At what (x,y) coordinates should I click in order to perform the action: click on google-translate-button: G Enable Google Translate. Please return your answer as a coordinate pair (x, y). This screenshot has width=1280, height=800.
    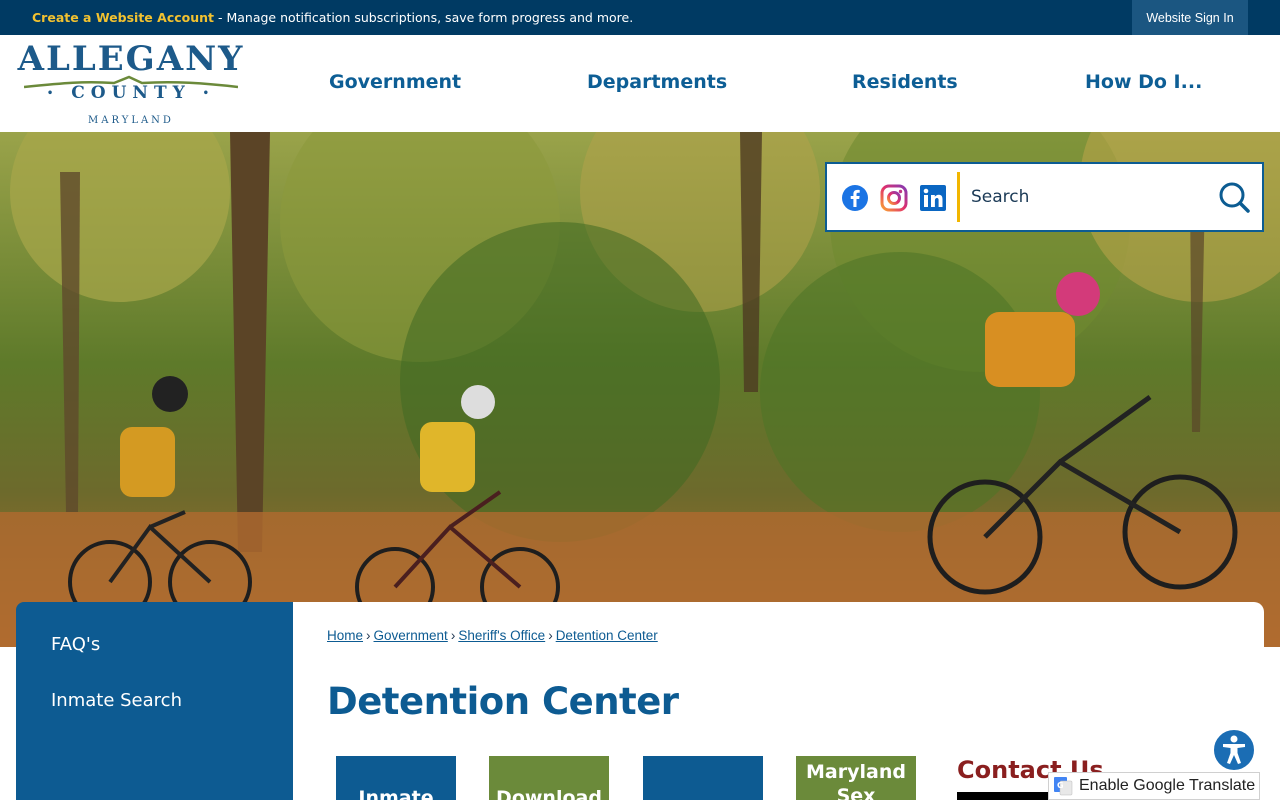
    Looking at the image, I should click on (1154, 786).